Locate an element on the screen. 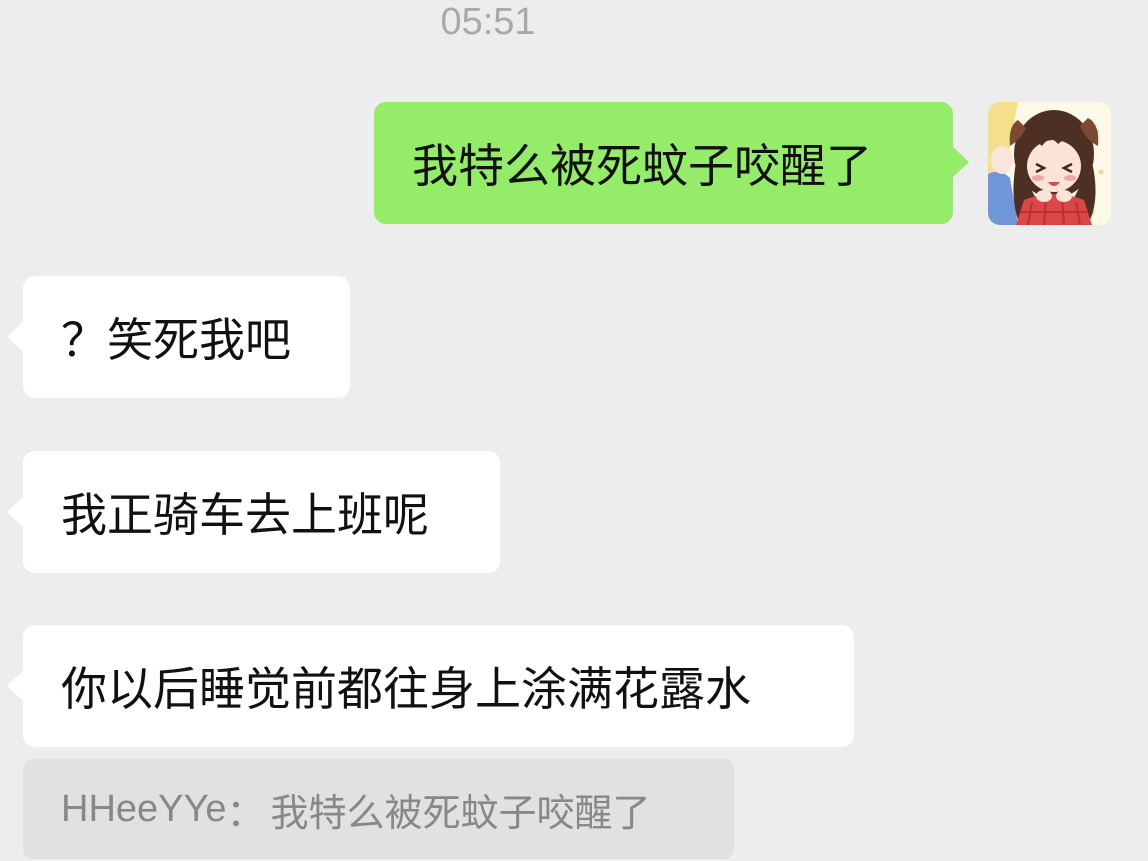  outgoing-message-bubble: 我特么被死蚊子咬醒了 is located at coordinates (671, 163).